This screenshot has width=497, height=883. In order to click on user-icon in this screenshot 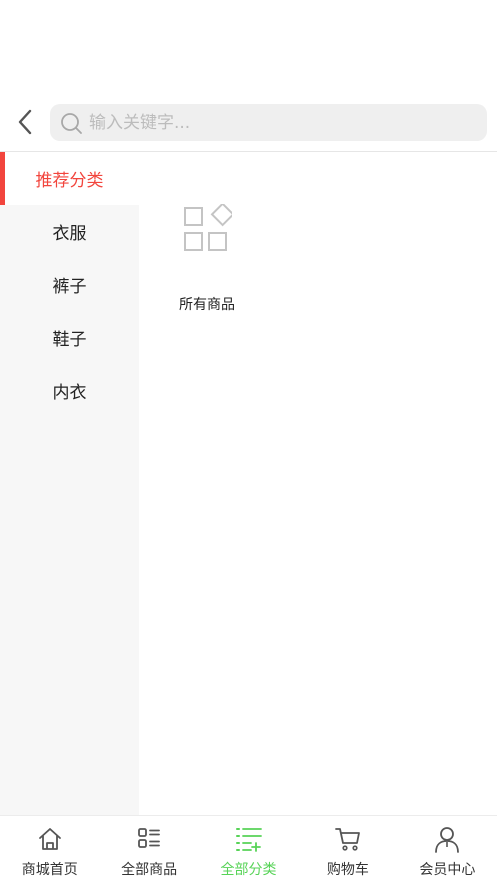, I will do `click(447, 839)`.